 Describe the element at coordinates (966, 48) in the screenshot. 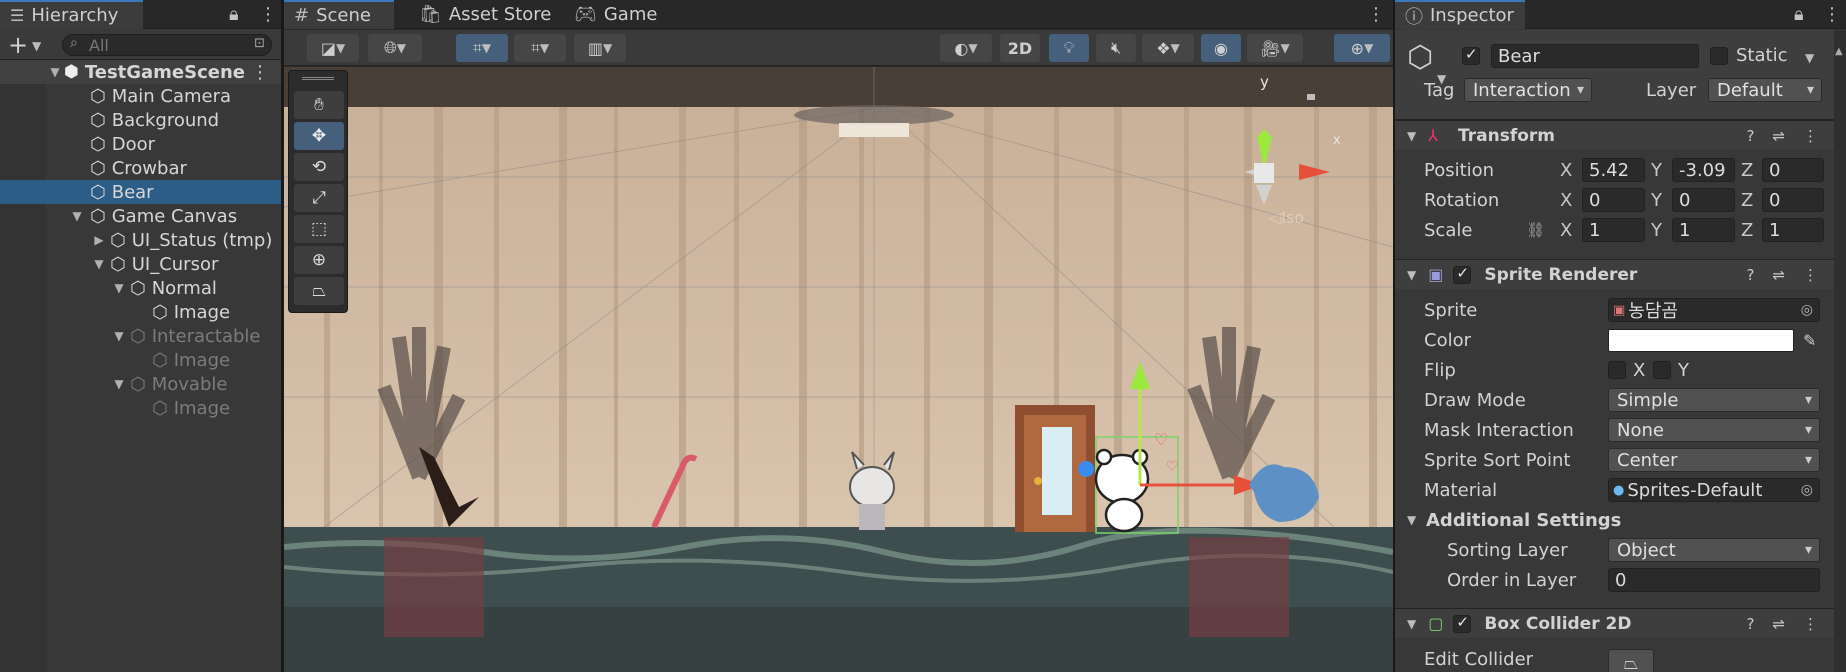

I see `camera-mode-button: ◐ ▼` at that location.